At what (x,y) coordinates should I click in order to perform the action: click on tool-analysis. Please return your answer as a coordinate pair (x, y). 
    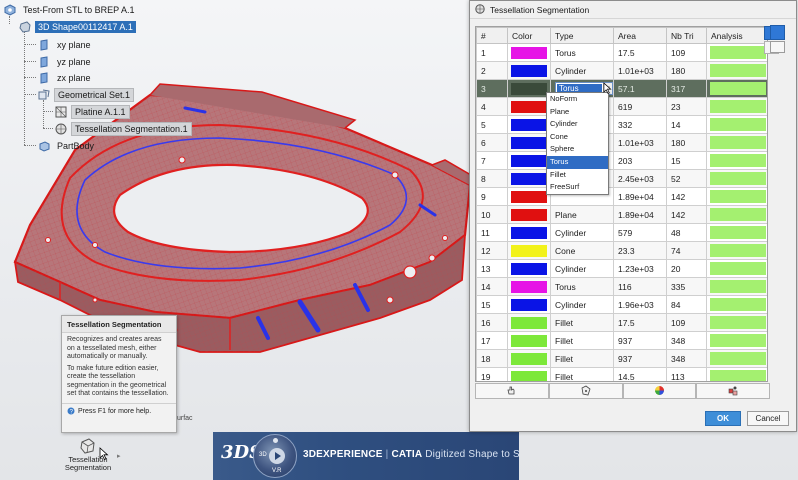
    Looking at the image, I should click on (733, 391).